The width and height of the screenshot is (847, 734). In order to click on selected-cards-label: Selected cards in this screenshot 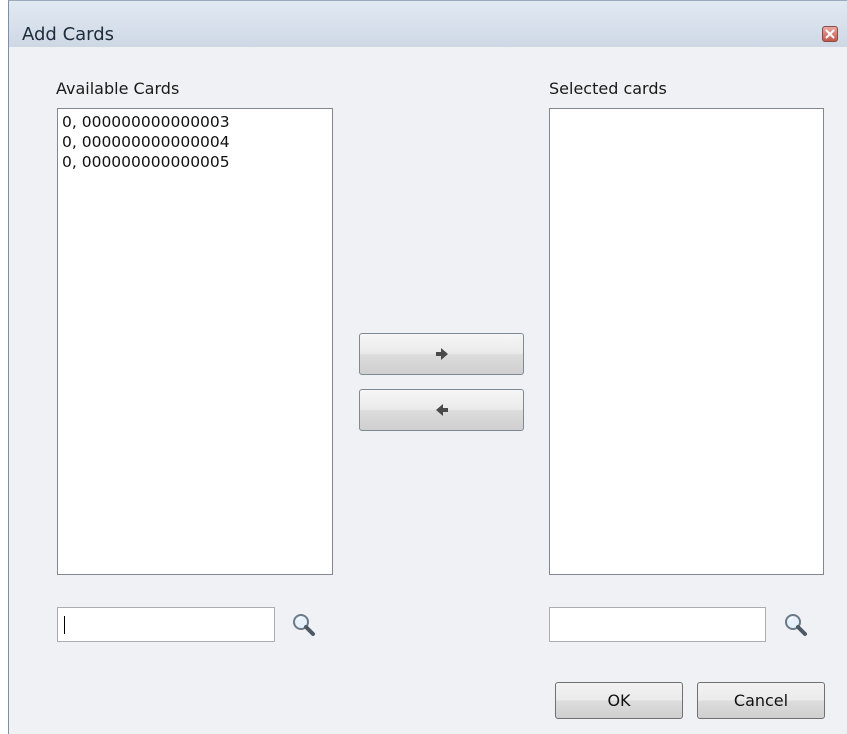, I will do `click(608, 88)`.